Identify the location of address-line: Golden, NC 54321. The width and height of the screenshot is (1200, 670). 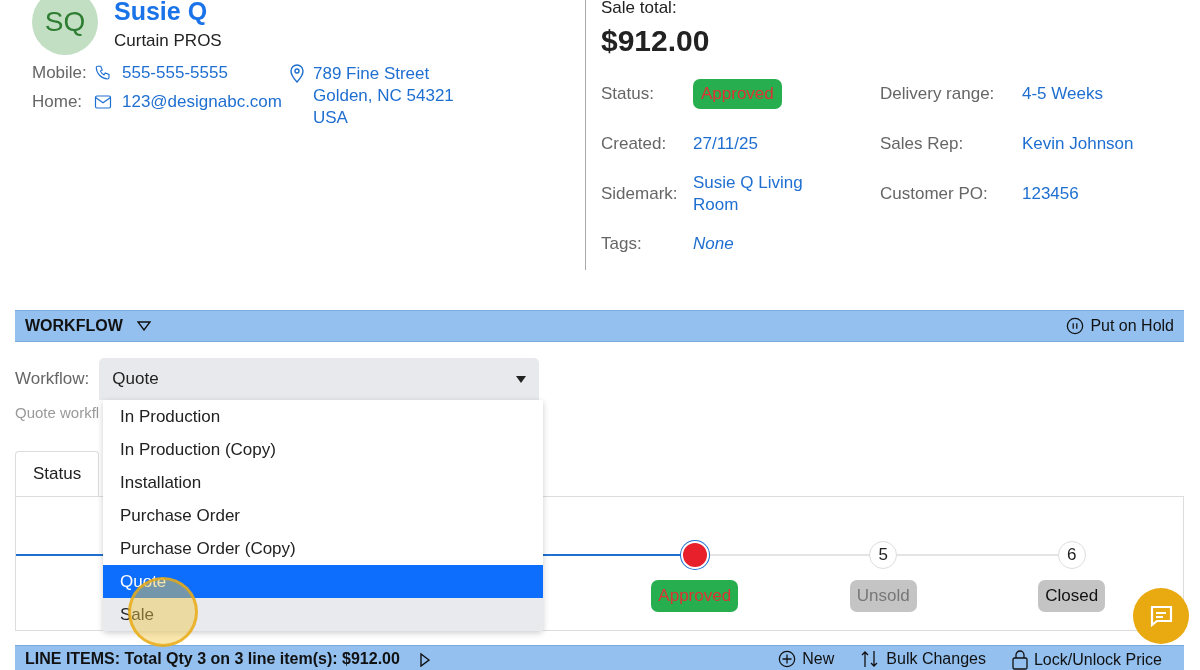
(383, 96).